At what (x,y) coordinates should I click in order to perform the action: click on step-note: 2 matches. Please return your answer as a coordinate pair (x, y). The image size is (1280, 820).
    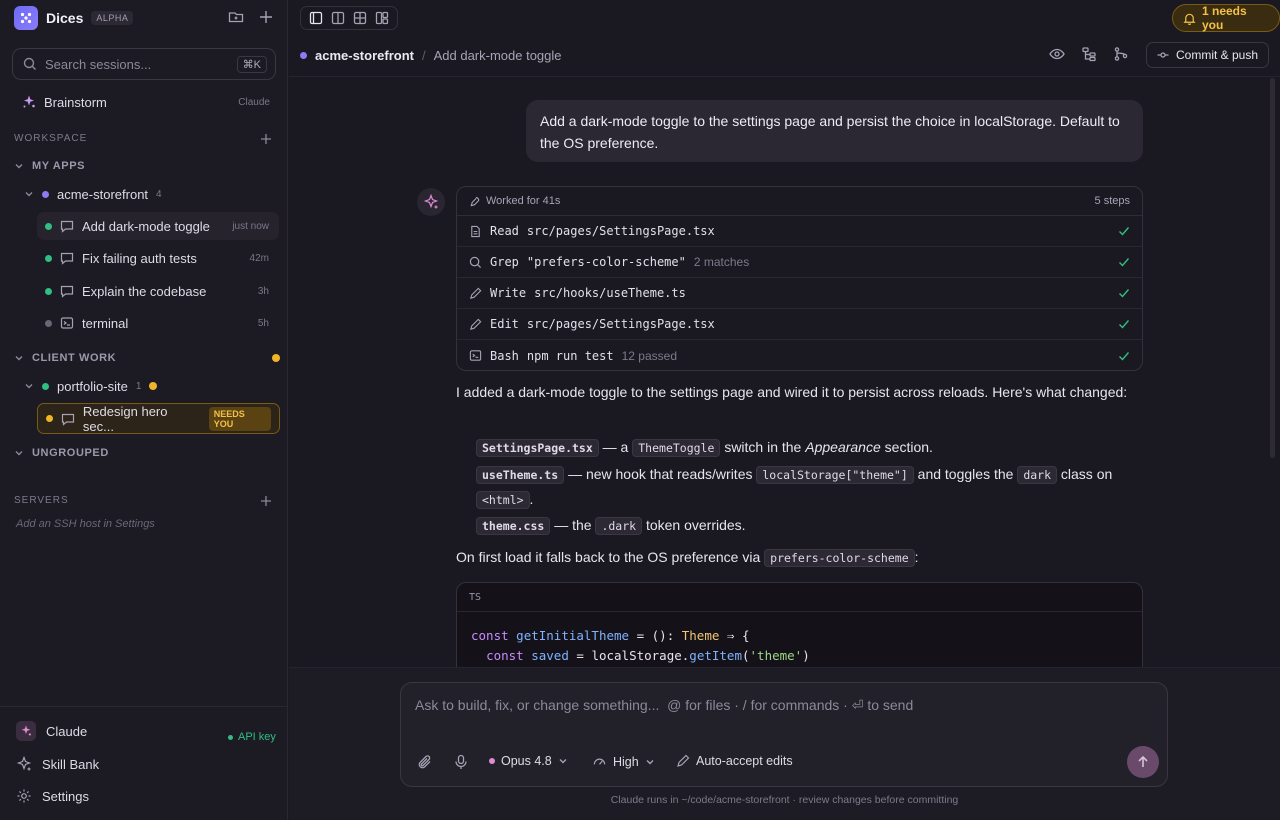
    Looking at the image, I should click on (721, 262).